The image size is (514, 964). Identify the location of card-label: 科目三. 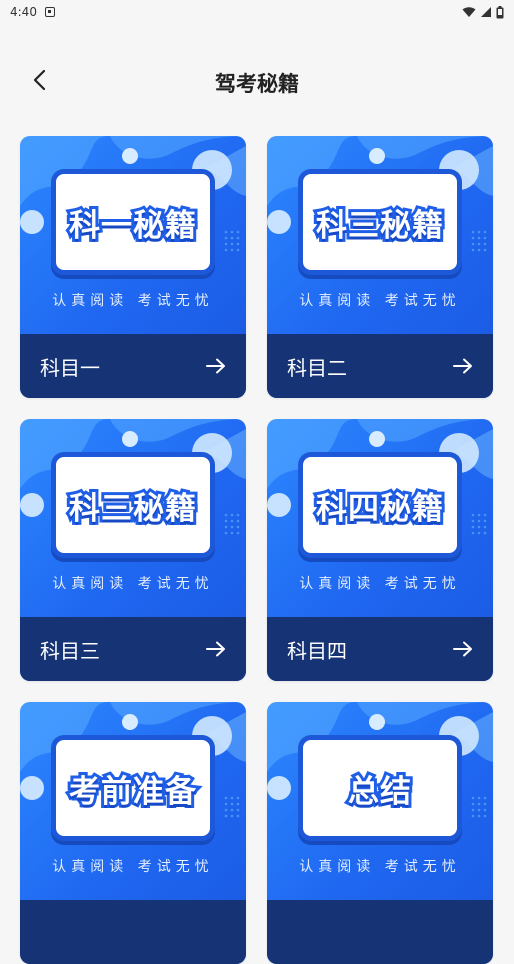
(70, 650).